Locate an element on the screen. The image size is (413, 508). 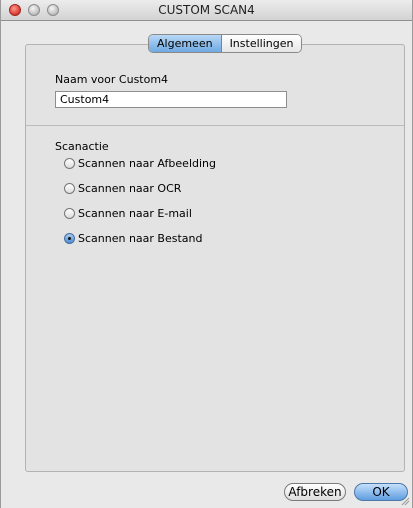
radio-scan-to-file: Scannen naar Bestand is located at coordinates (133, 238).